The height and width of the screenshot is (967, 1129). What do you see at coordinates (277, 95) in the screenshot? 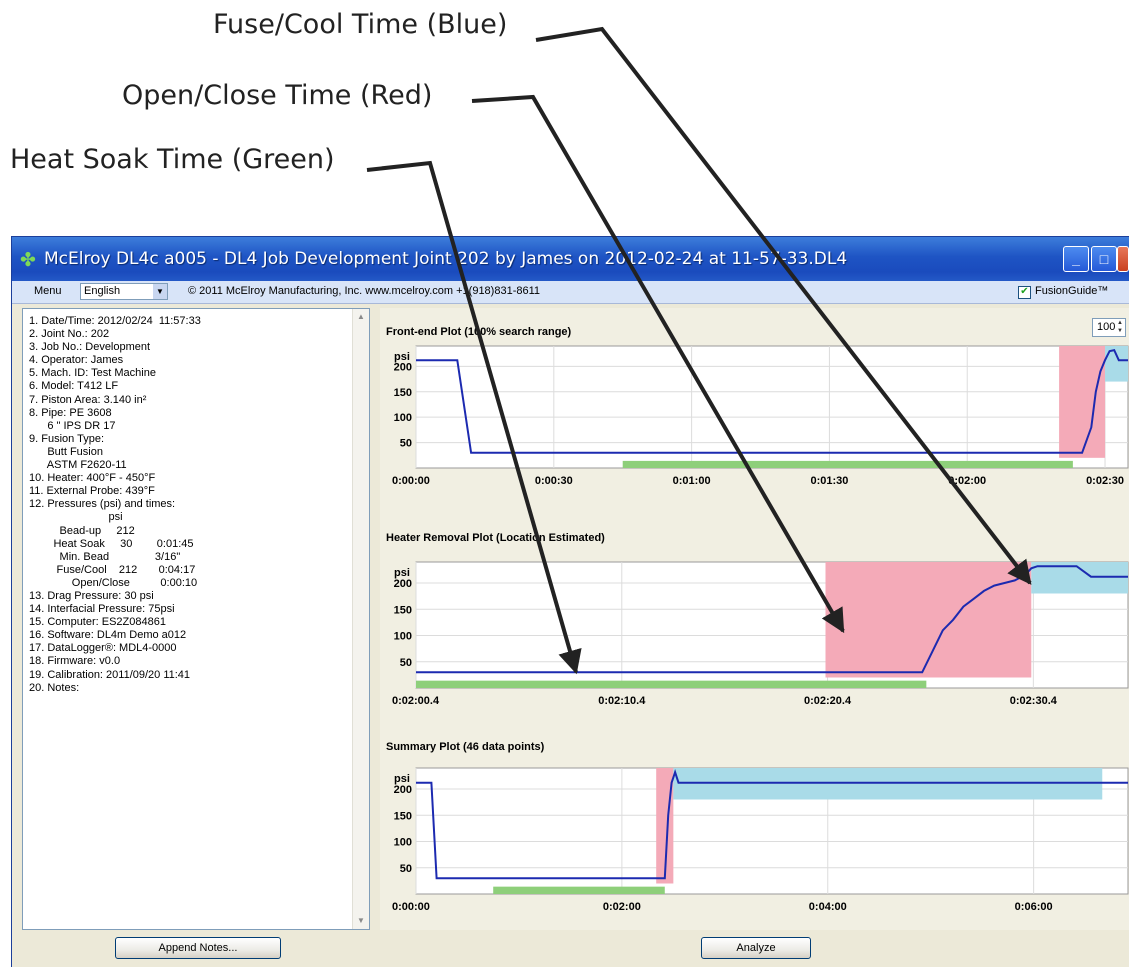
I see `open-close-callout: Open/Close Time (Red)` at bounding box center [277, 95].